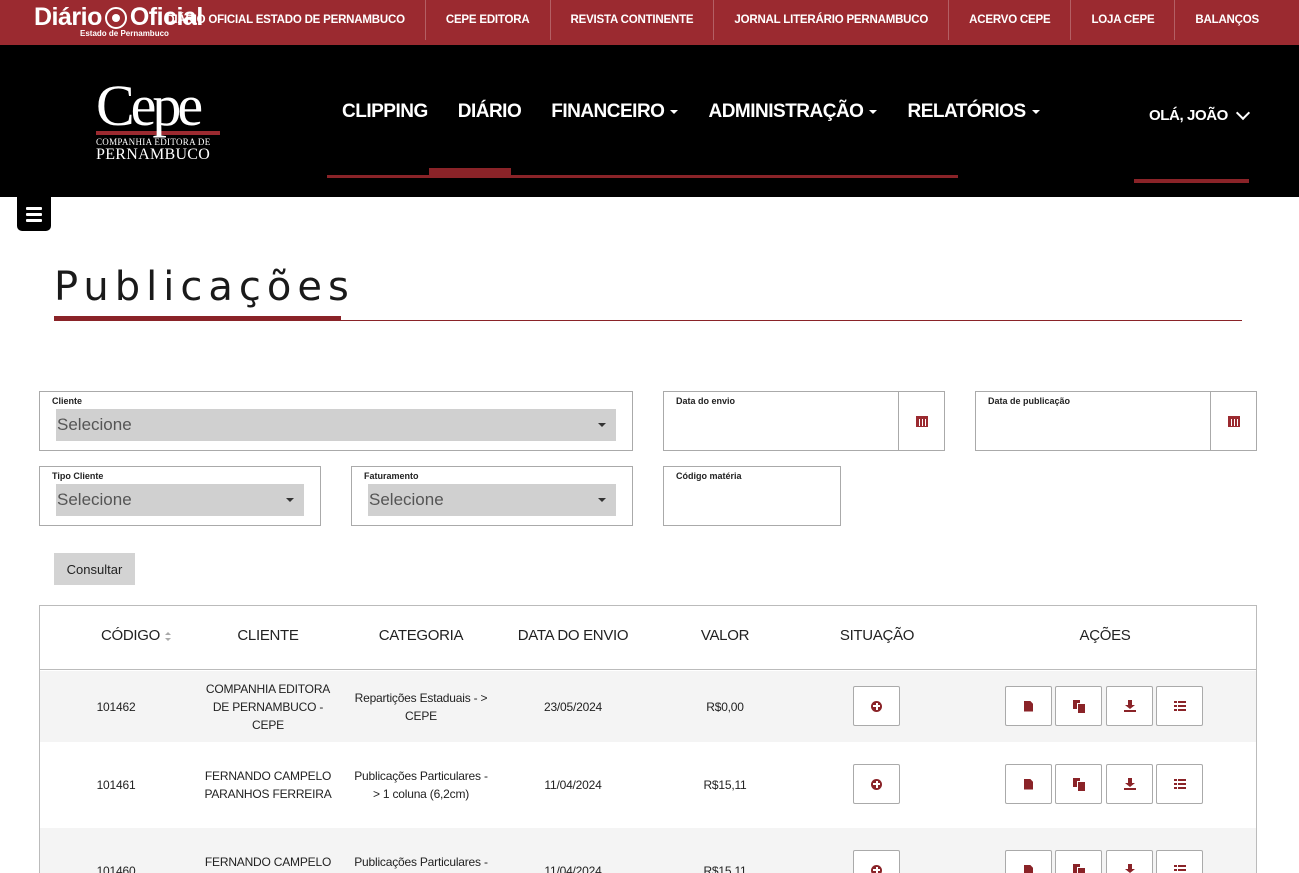  I want to click on cell-codigo: 101460, so click(116, 868).